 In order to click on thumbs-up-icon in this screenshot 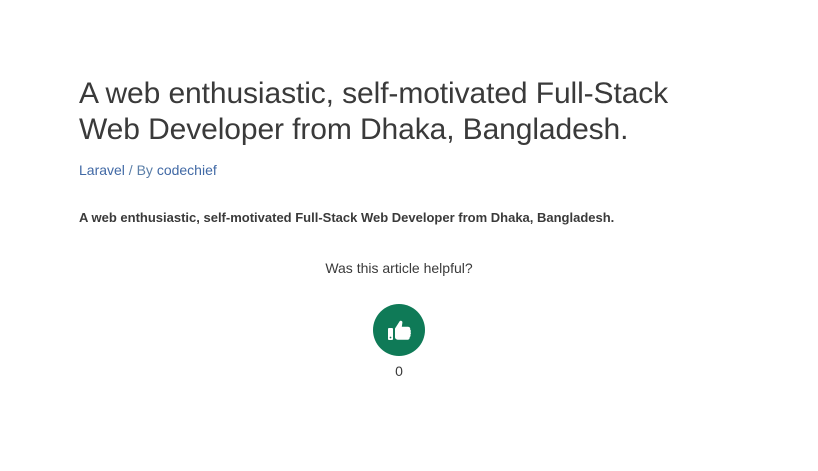, I will do `click(399, 330)`.